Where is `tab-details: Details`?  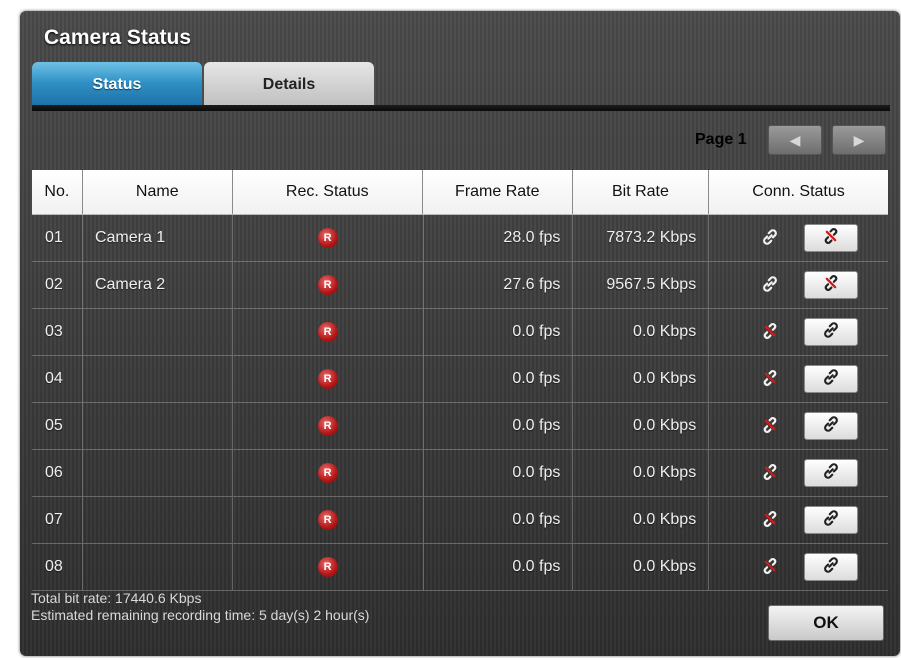 tab-details: Details is located at coordinates (289, 85).